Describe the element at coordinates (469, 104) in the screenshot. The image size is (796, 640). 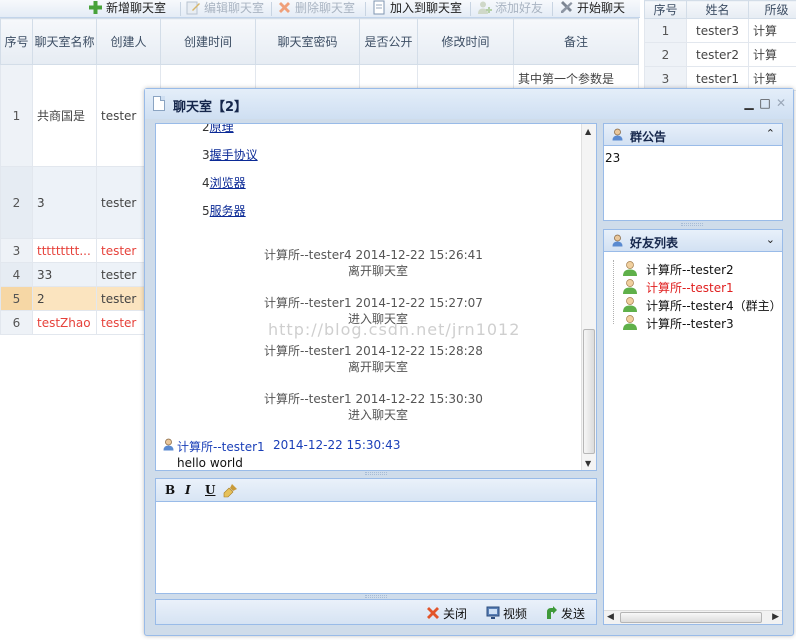
I see `chat-window-titlebar: 聊天室【2】 ▁ □ ✕` at that location.